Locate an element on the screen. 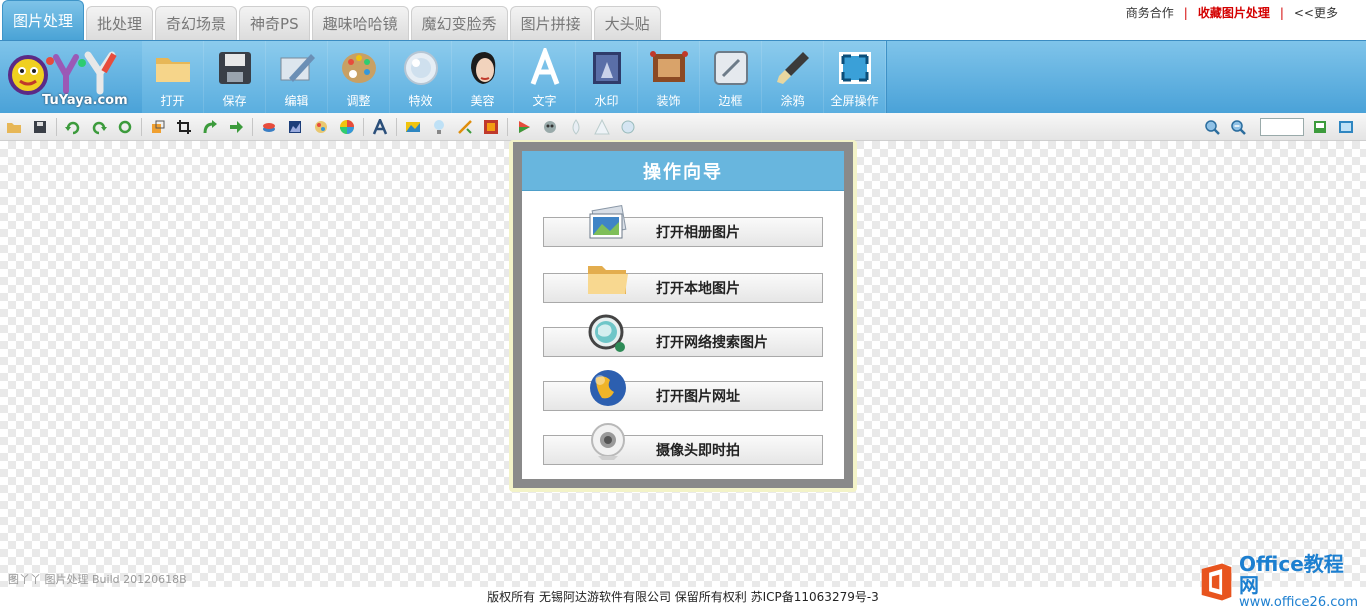  chart-icon is located at coordinates (413, 127).